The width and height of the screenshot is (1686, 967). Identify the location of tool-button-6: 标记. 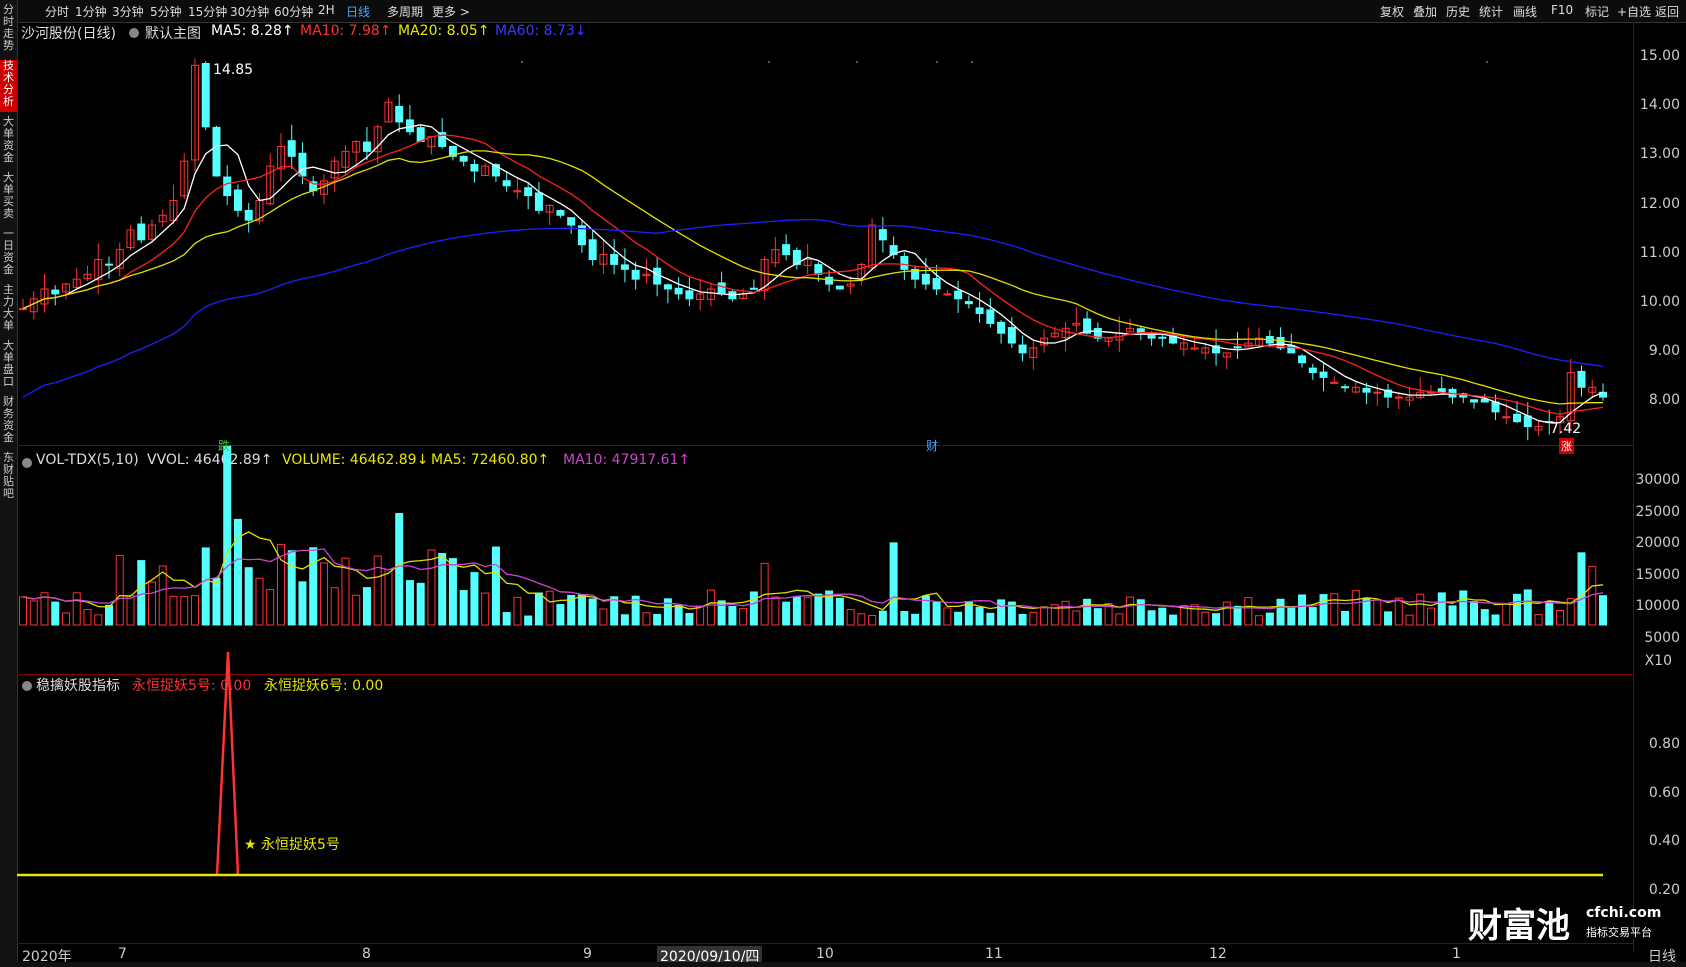
(1597, 11).